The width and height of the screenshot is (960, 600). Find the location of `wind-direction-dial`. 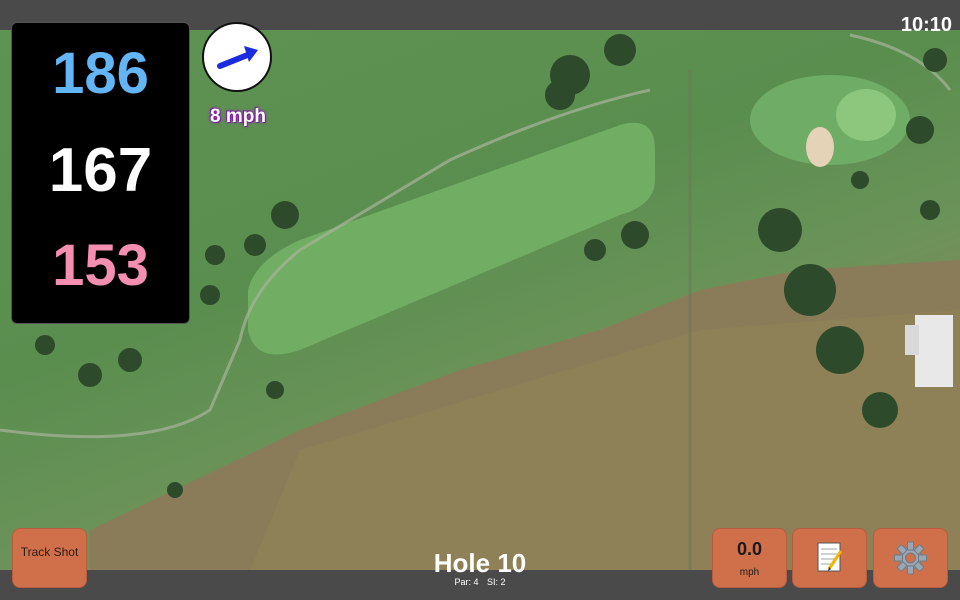

wind-direction-dial is located at coordinates (237, 57).